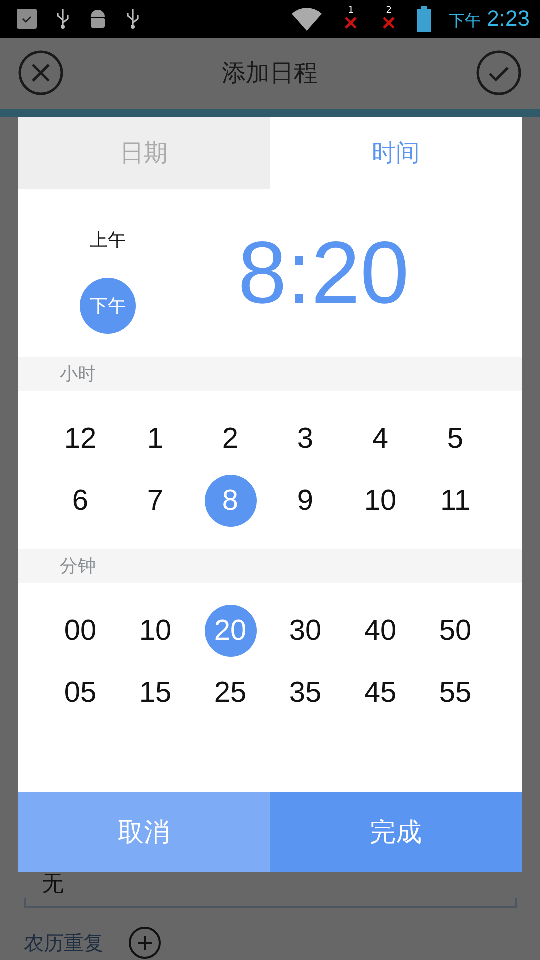  What do you see at coordinates (80, 501) in the screenshot?
I see `number-option: 6` at bounding box center [80, 501].